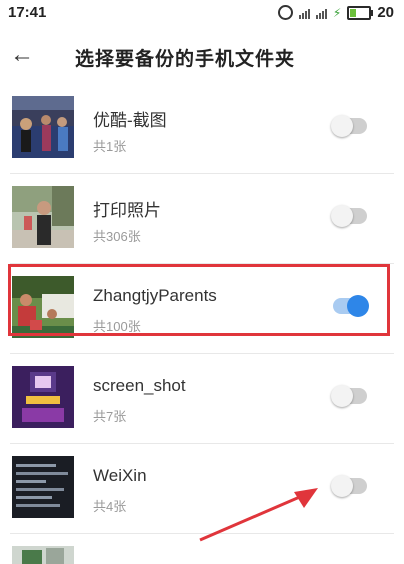 This screenshot has height=564, width=404. Describe the element at coordinates (110, 506) in the screenshot. I see `folder-count: 共4张` at that location.